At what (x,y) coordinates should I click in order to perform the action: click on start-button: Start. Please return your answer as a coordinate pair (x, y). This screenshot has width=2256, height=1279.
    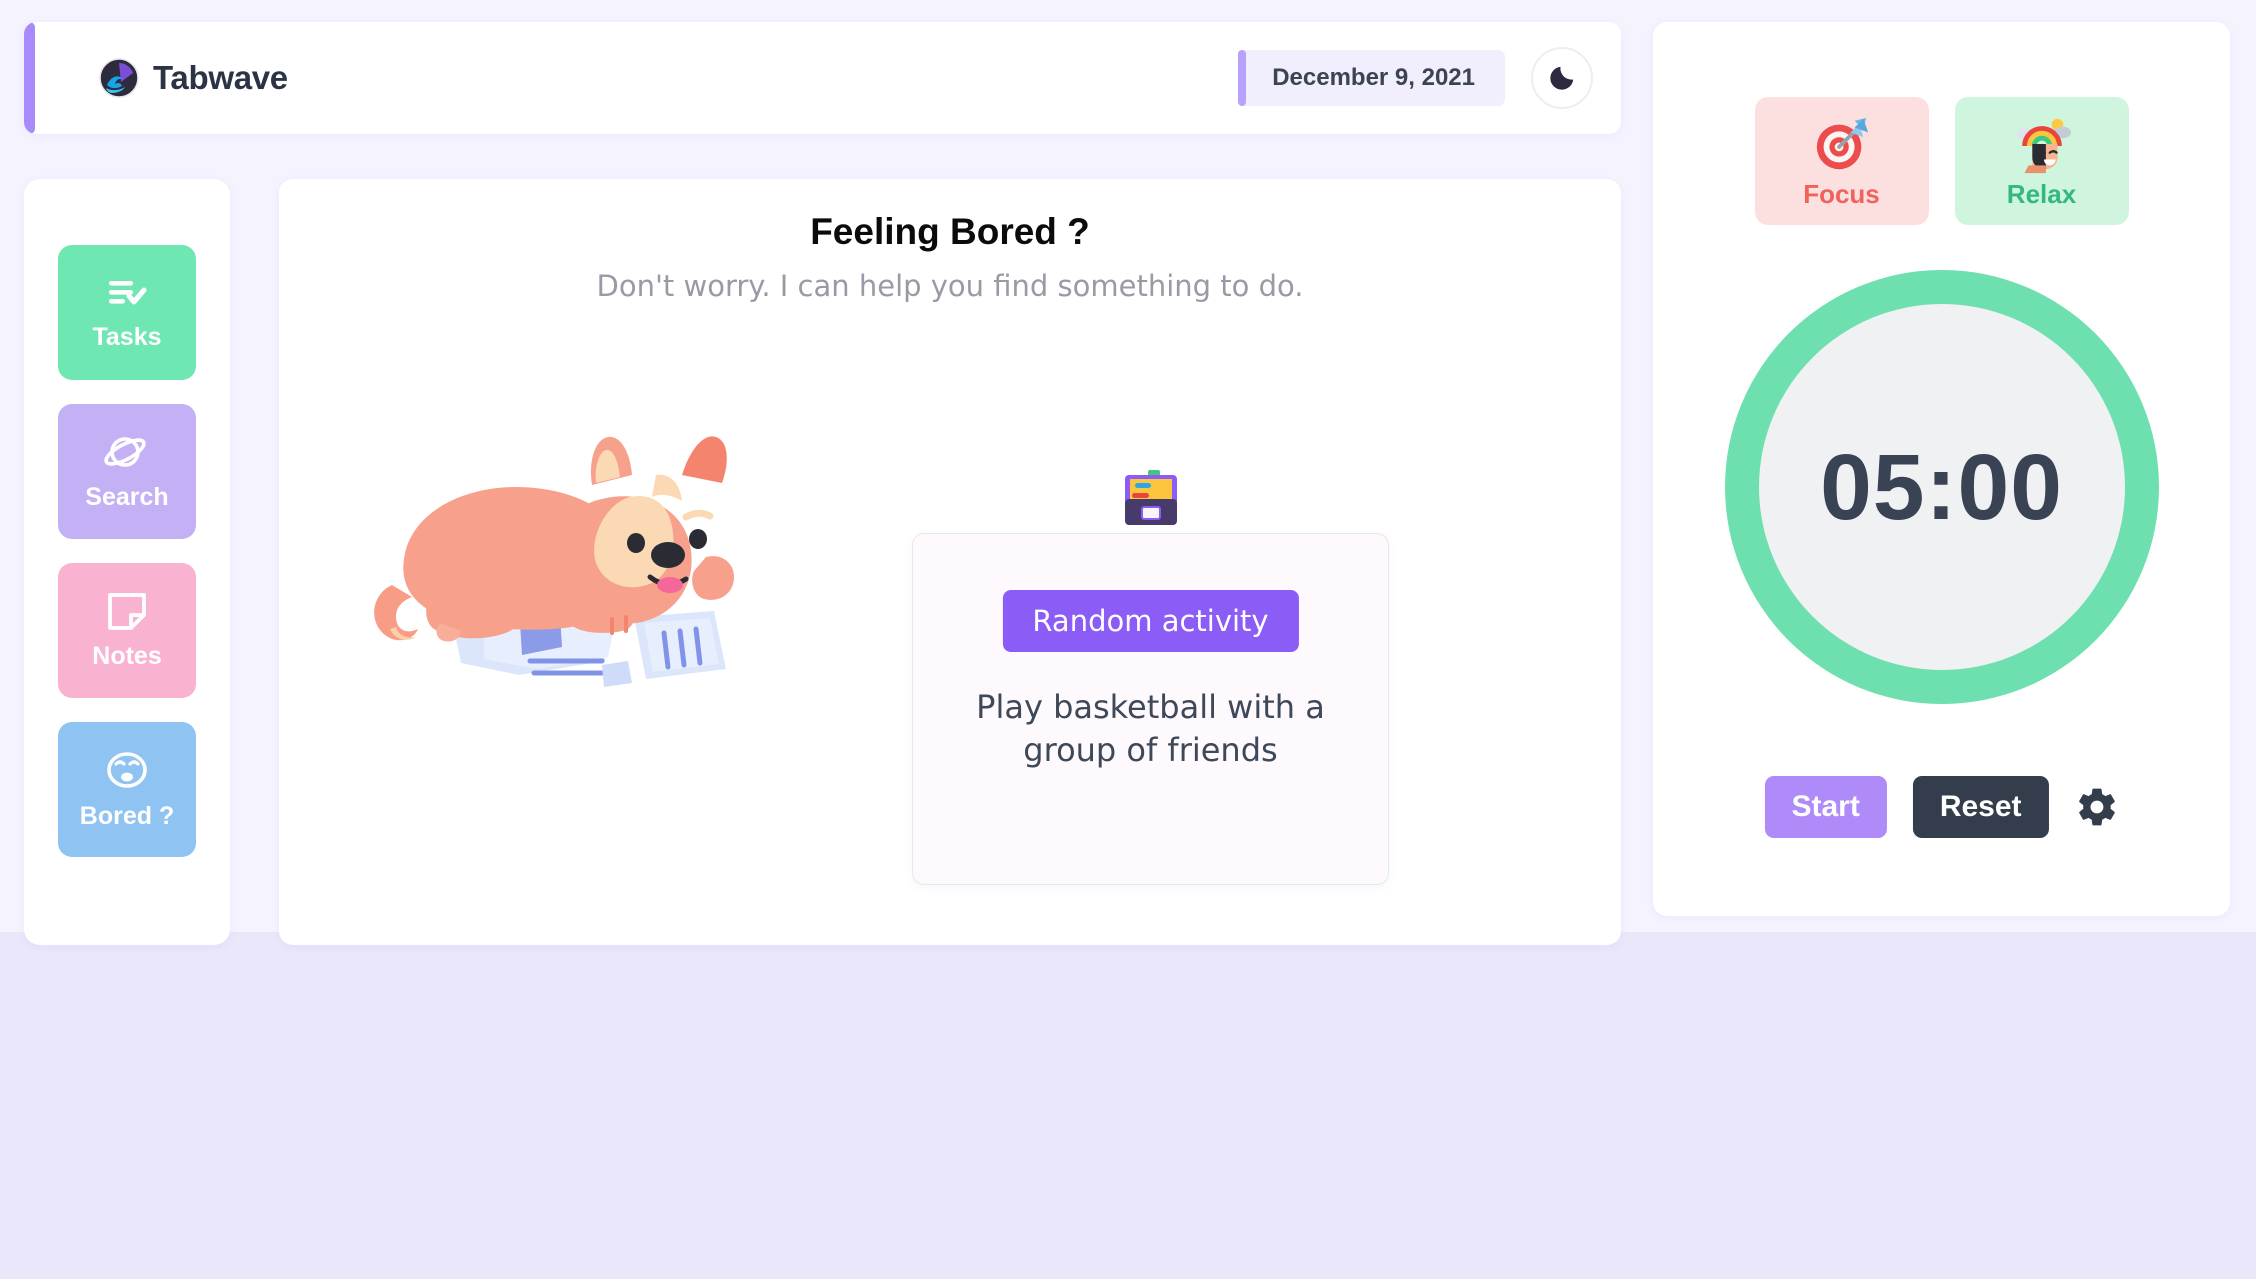
    Looking at the image, I should click on (1825, 807).